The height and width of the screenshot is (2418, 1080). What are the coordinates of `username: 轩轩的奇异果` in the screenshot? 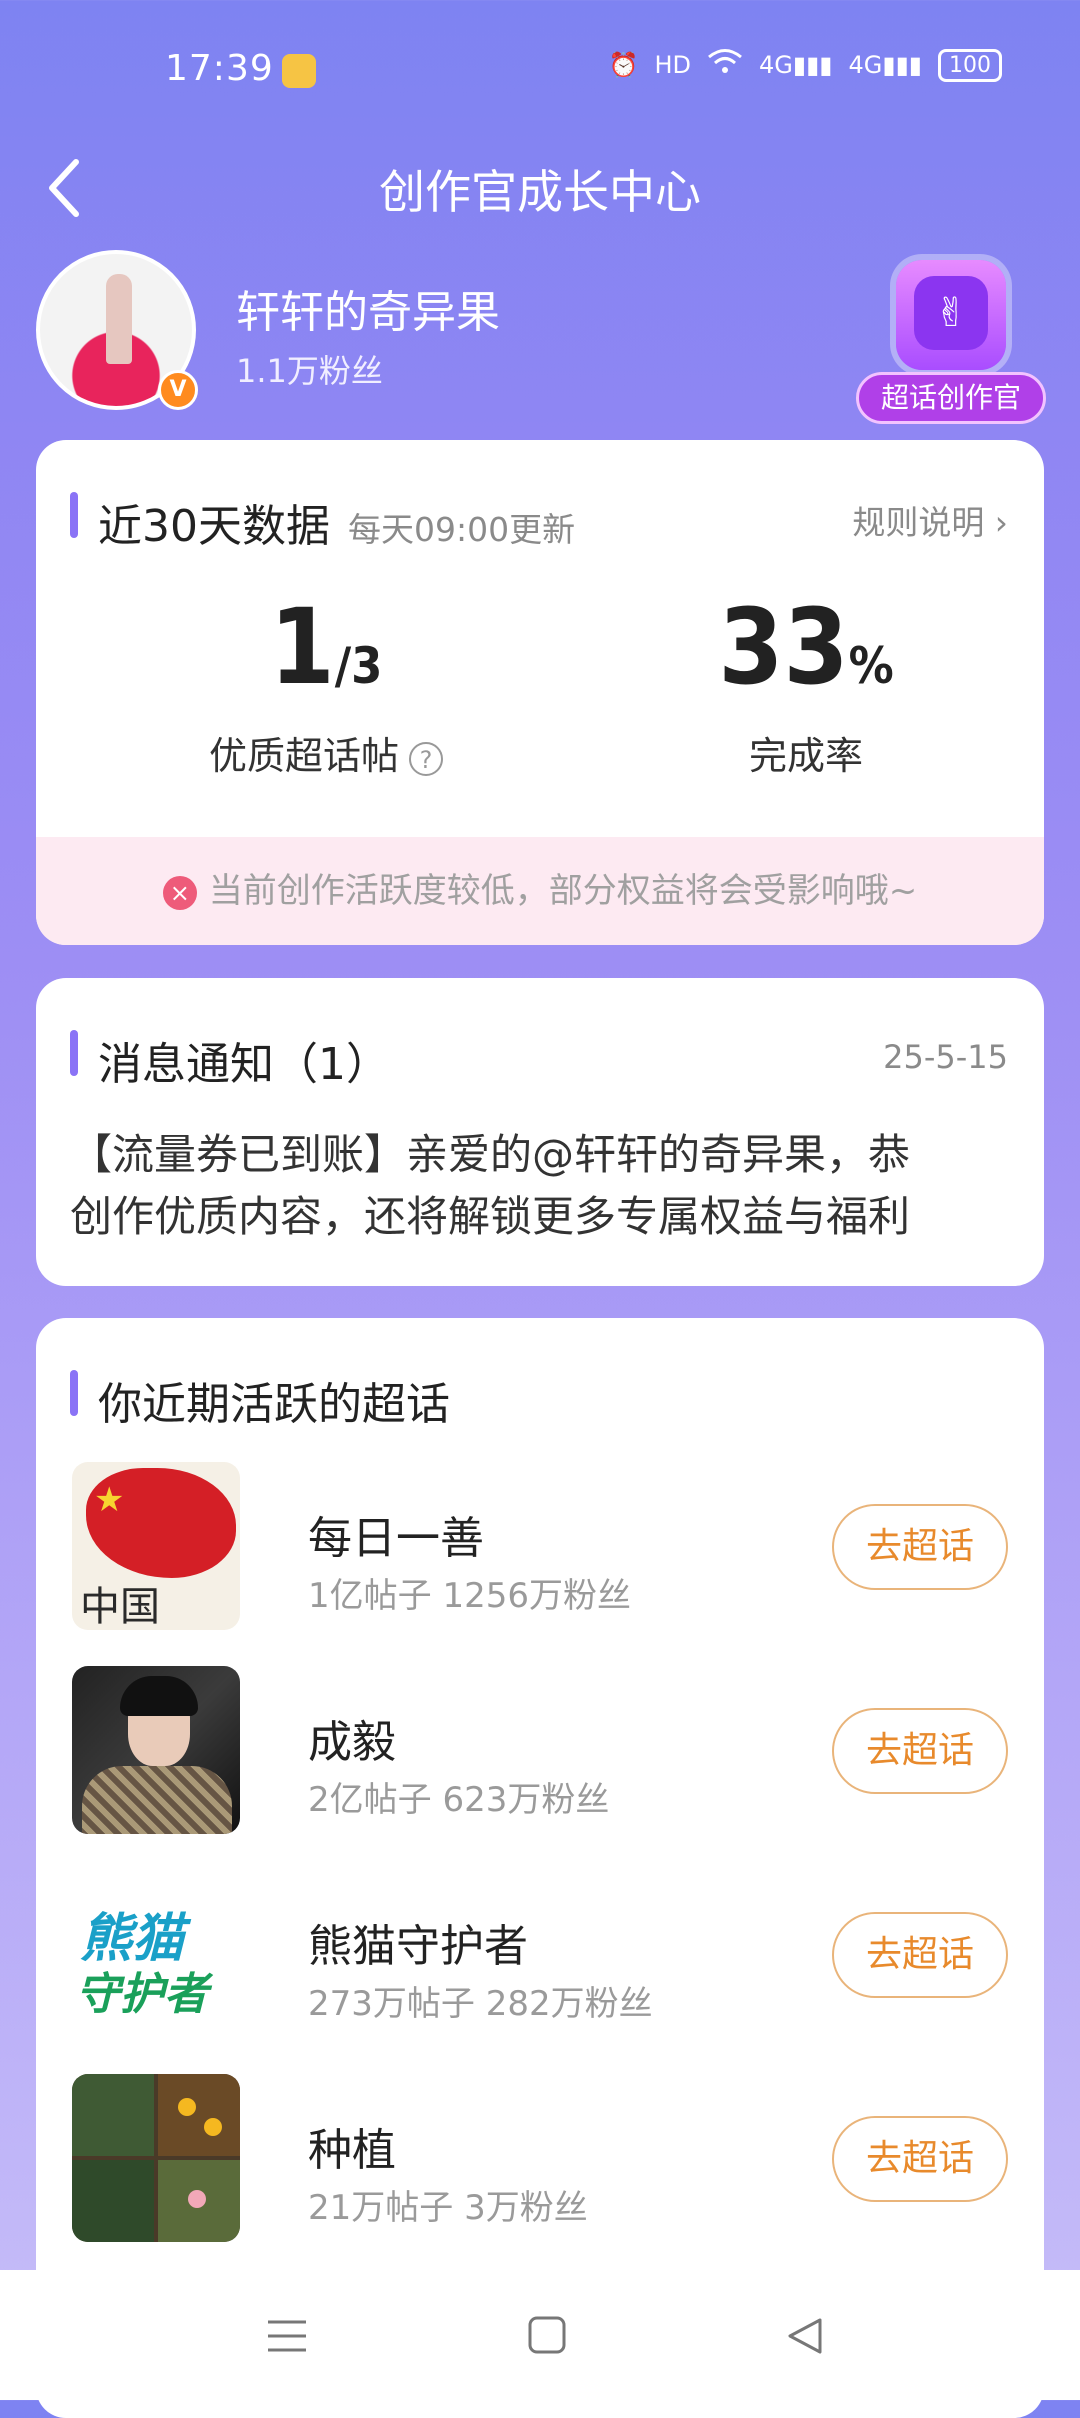 It's located at (368, 308).